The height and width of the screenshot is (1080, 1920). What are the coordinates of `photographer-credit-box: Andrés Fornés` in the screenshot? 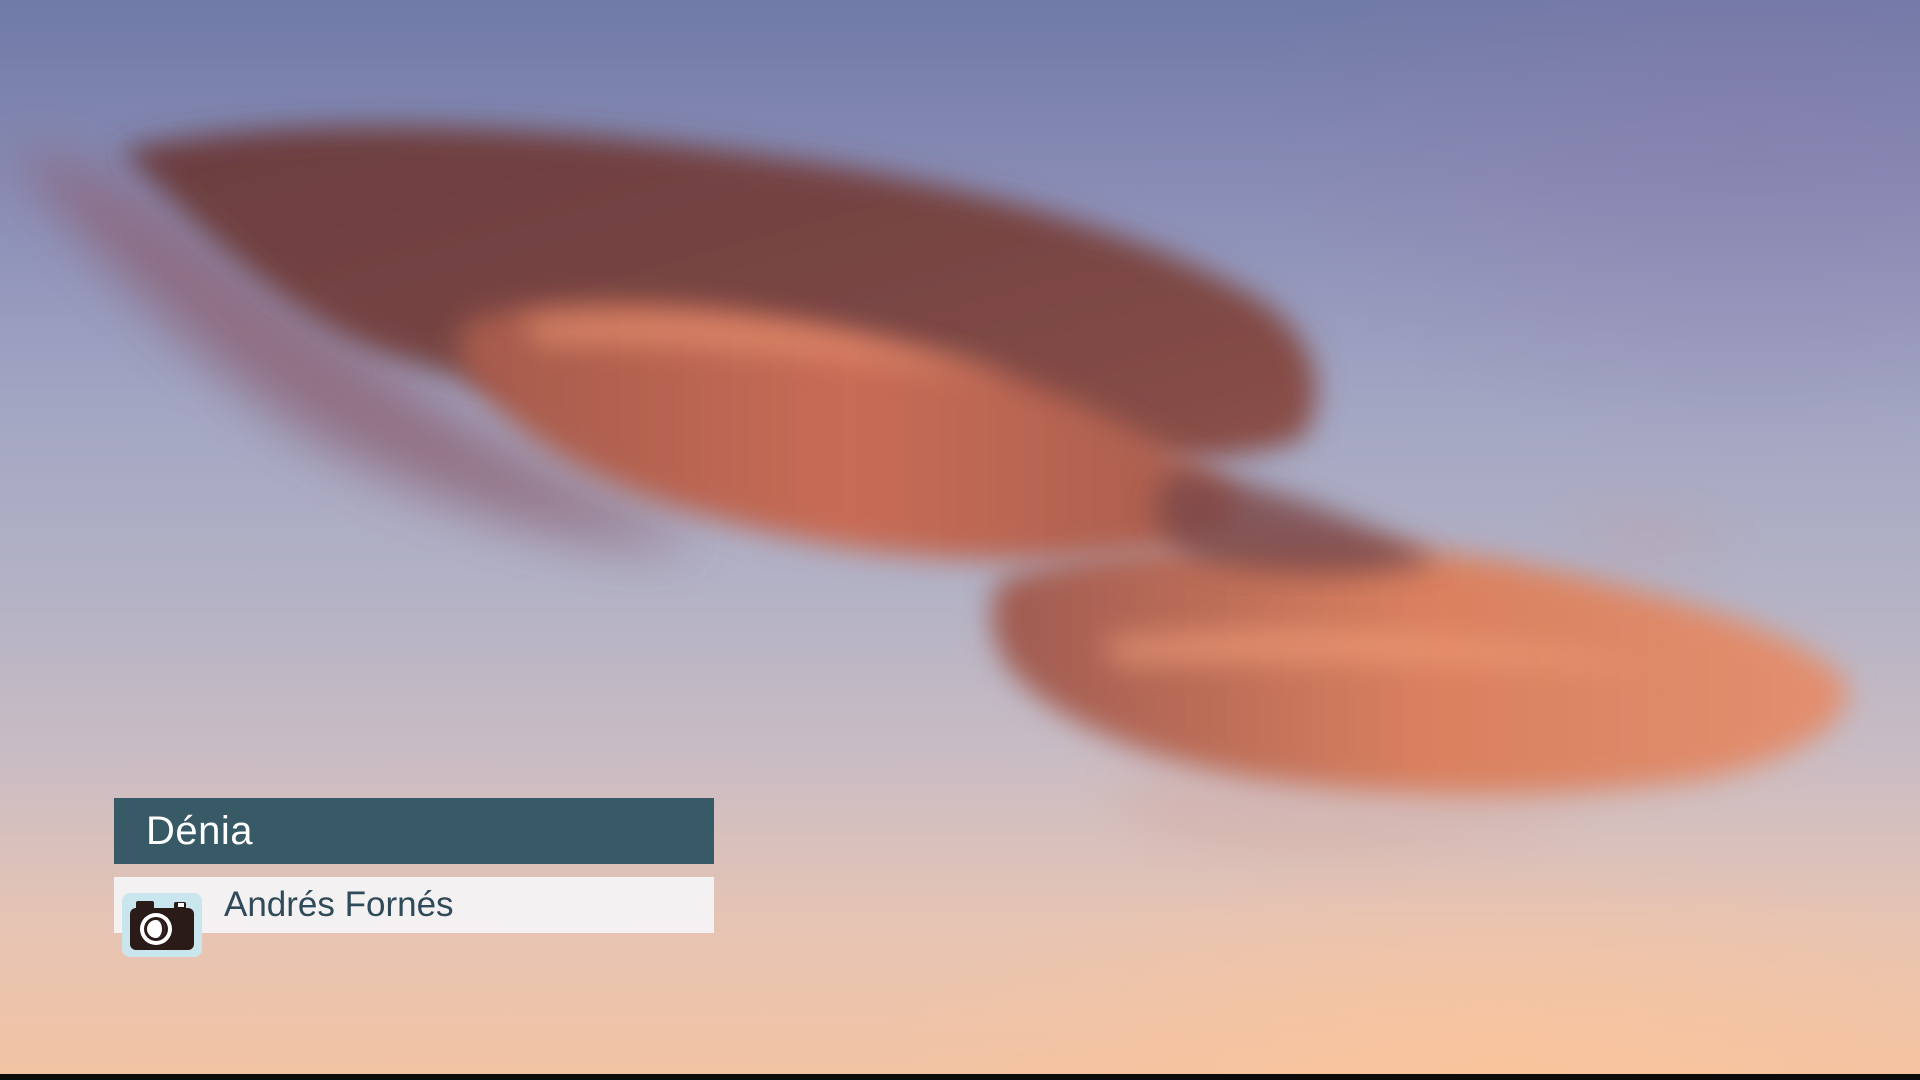 It's located at (414, 905).